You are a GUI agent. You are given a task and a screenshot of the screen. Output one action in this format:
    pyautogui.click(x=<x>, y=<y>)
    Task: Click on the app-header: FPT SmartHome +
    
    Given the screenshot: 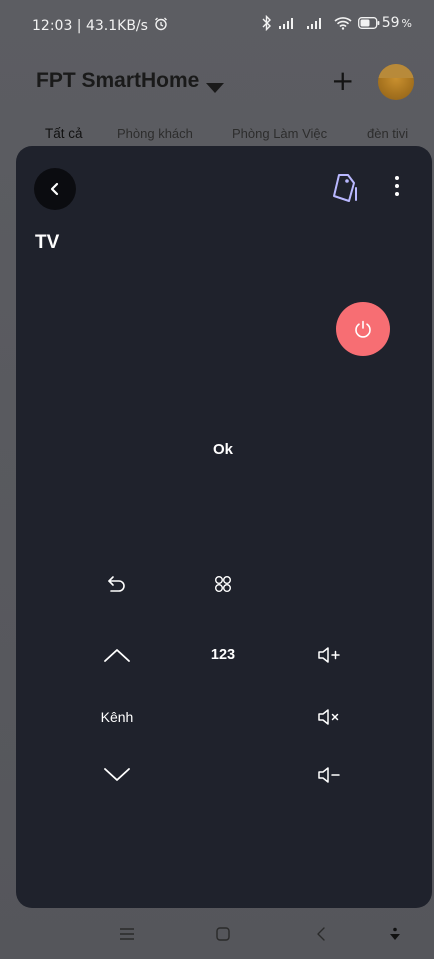 What is the action you would take?
    pyautogui.click(x=217, y=84)
    